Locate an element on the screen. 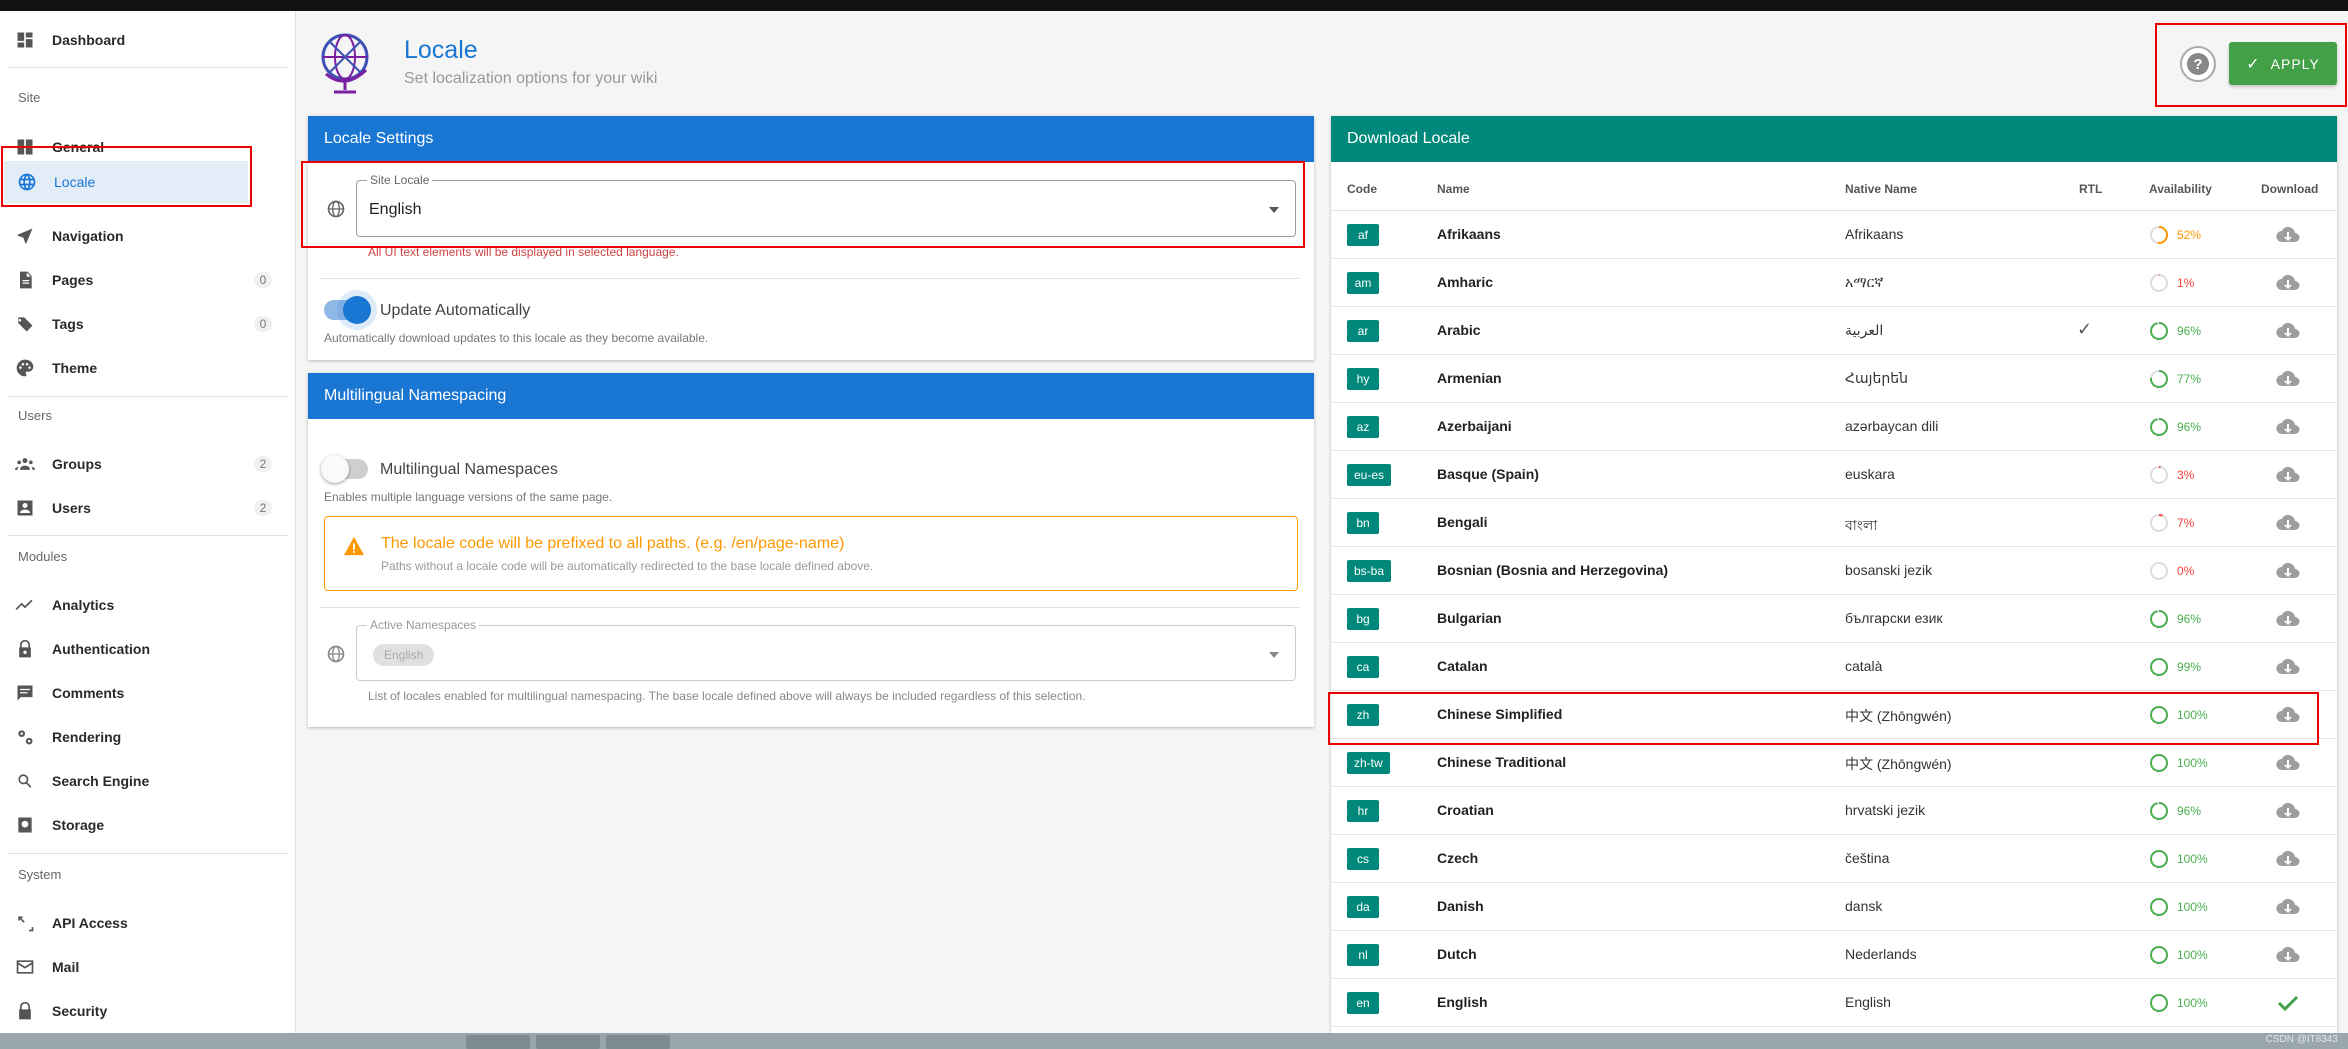  availability-indicator: 77% is located at coordinates (2175, 379).